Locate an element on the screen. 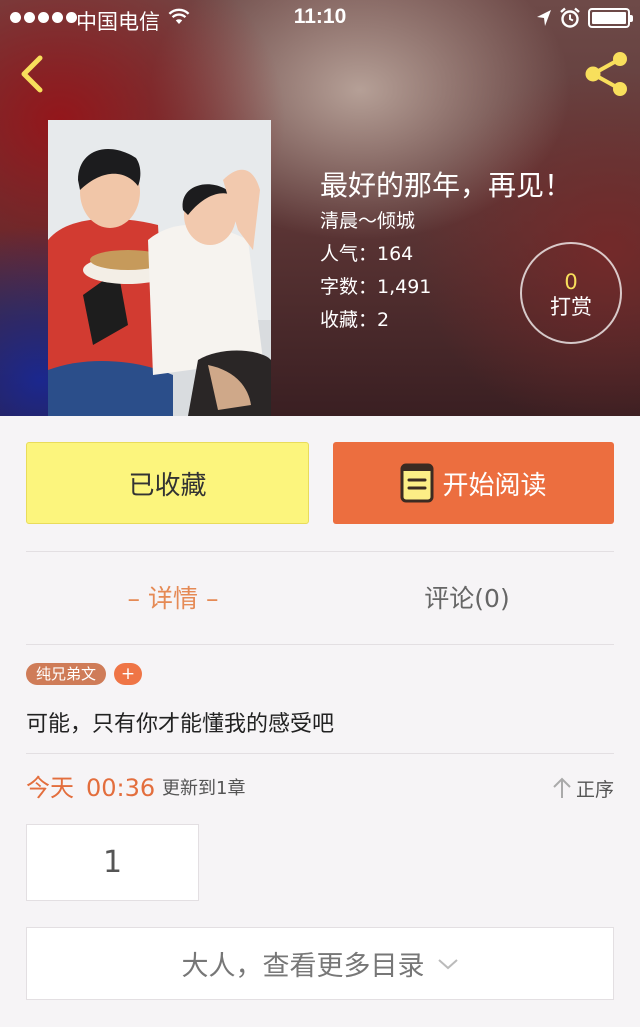 This screenshot has height=1027, width=640. book-cover is located at coordinates (159, 268).